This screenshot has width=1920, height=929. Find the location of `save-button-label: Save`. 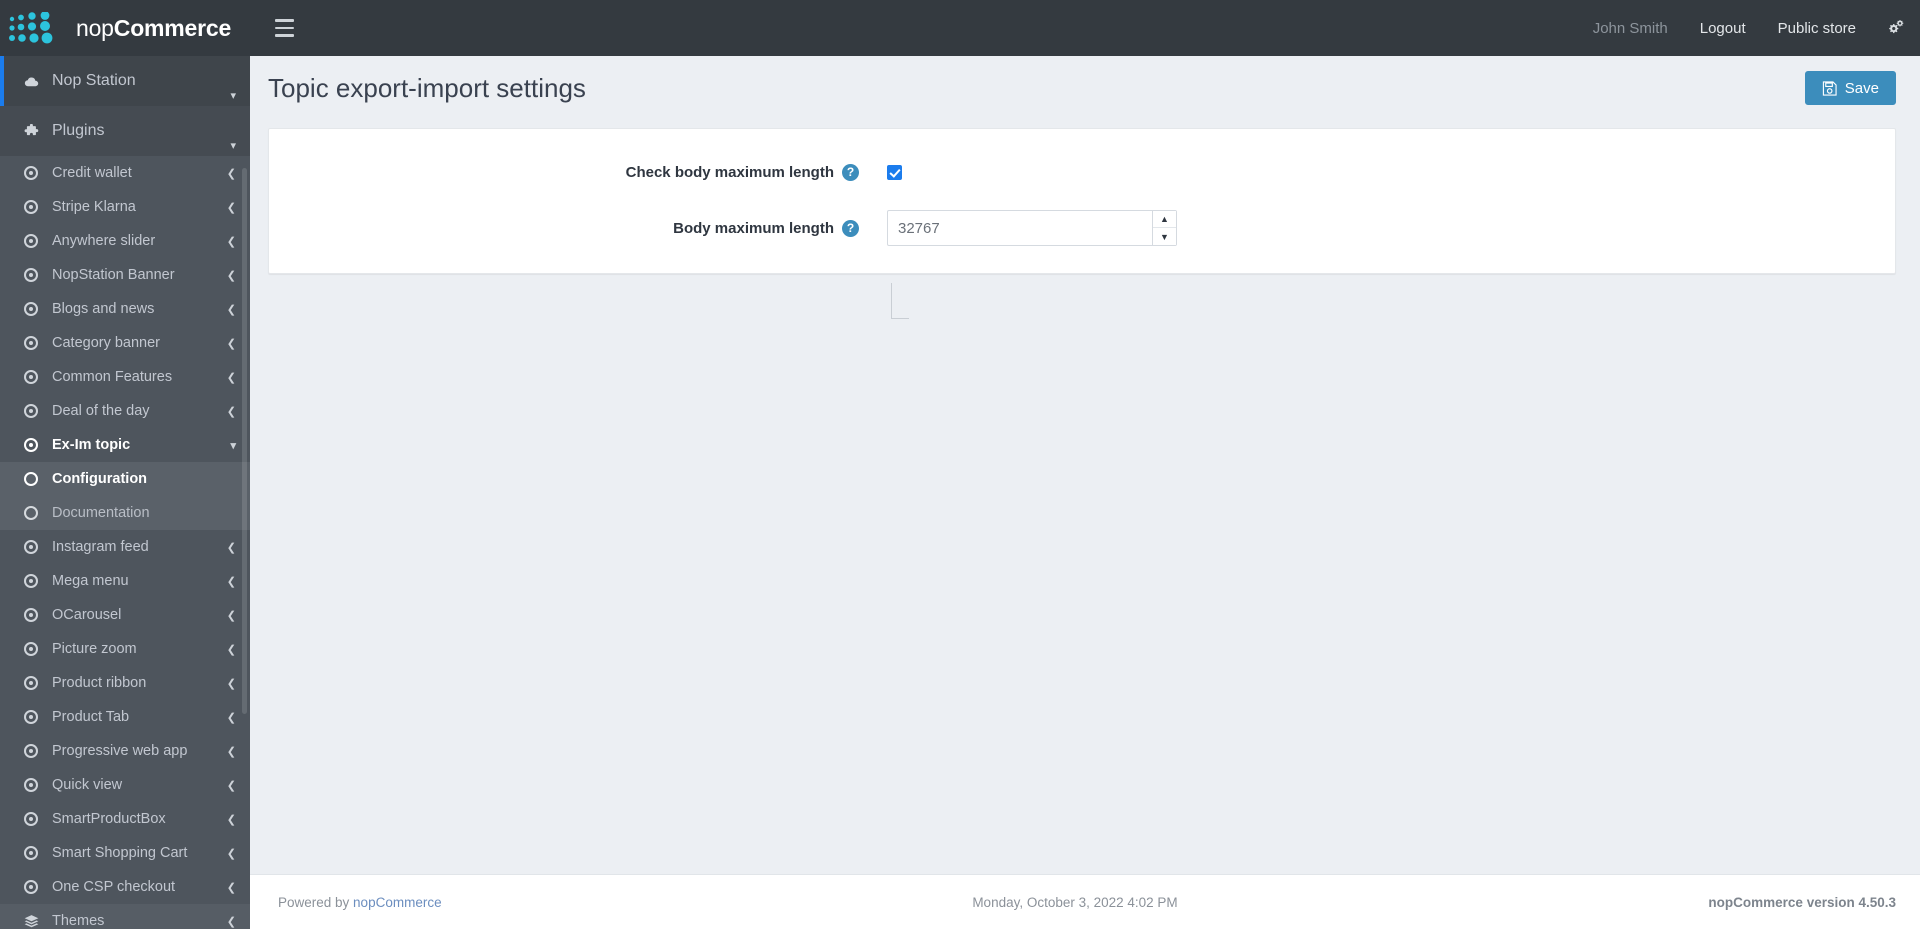

save-button-label: Save is located at coordinates (1861, 88).